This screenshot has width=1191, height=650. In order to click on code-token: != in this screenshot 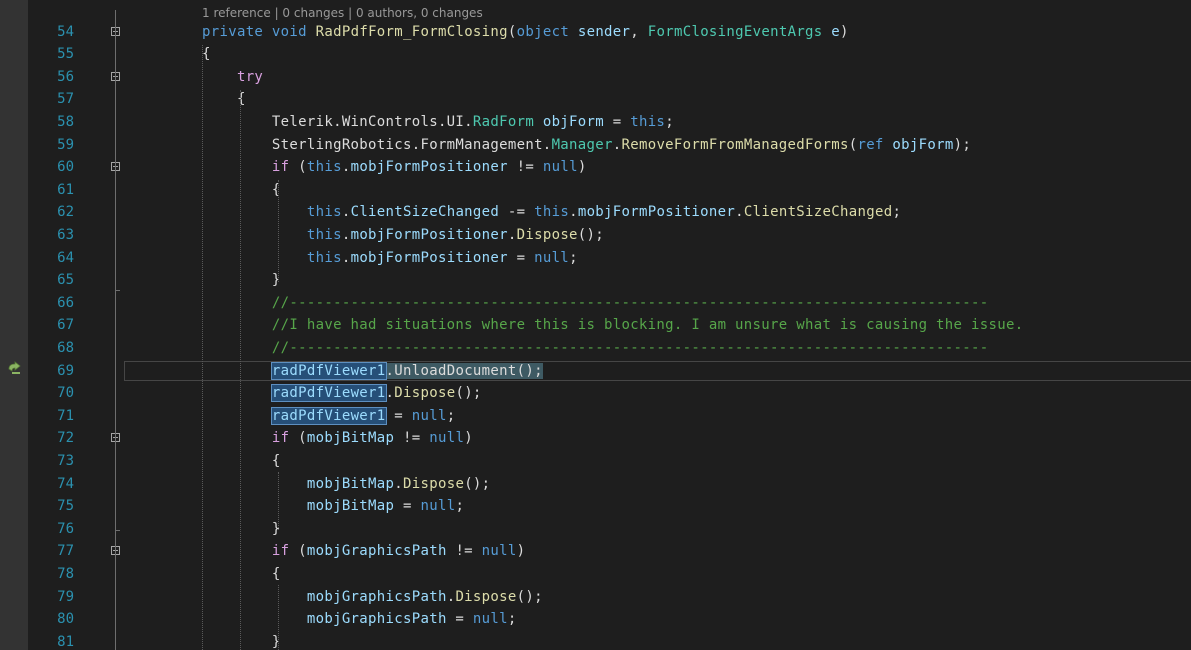, I will do `click(412, 438)`.